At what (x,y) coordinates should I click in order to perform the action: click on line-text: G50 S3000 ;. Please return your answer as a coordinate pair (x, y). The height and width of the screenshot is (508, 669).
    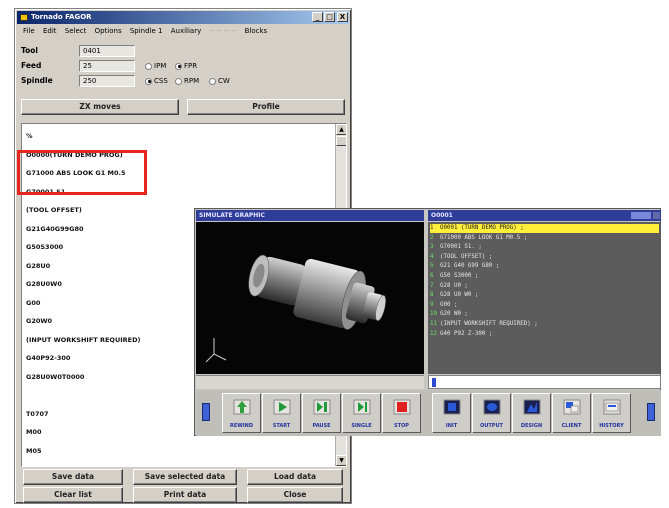
    Looking at the image, I should click on (459, 276).